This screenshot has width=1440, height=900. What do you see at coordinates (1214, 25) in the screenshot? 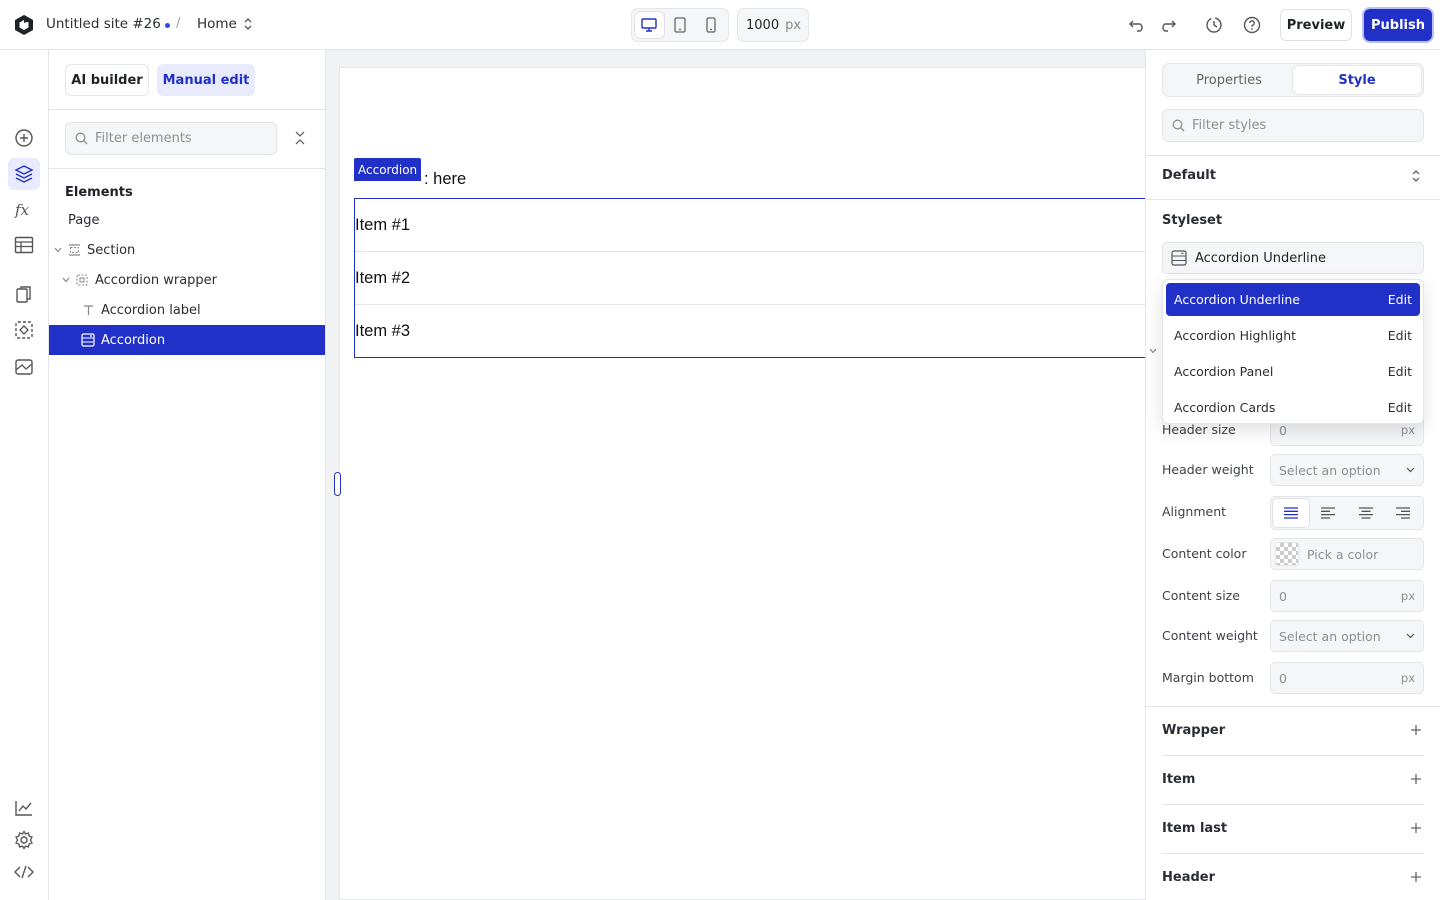
I see `history-icon` at bounding box center [1214, 25].